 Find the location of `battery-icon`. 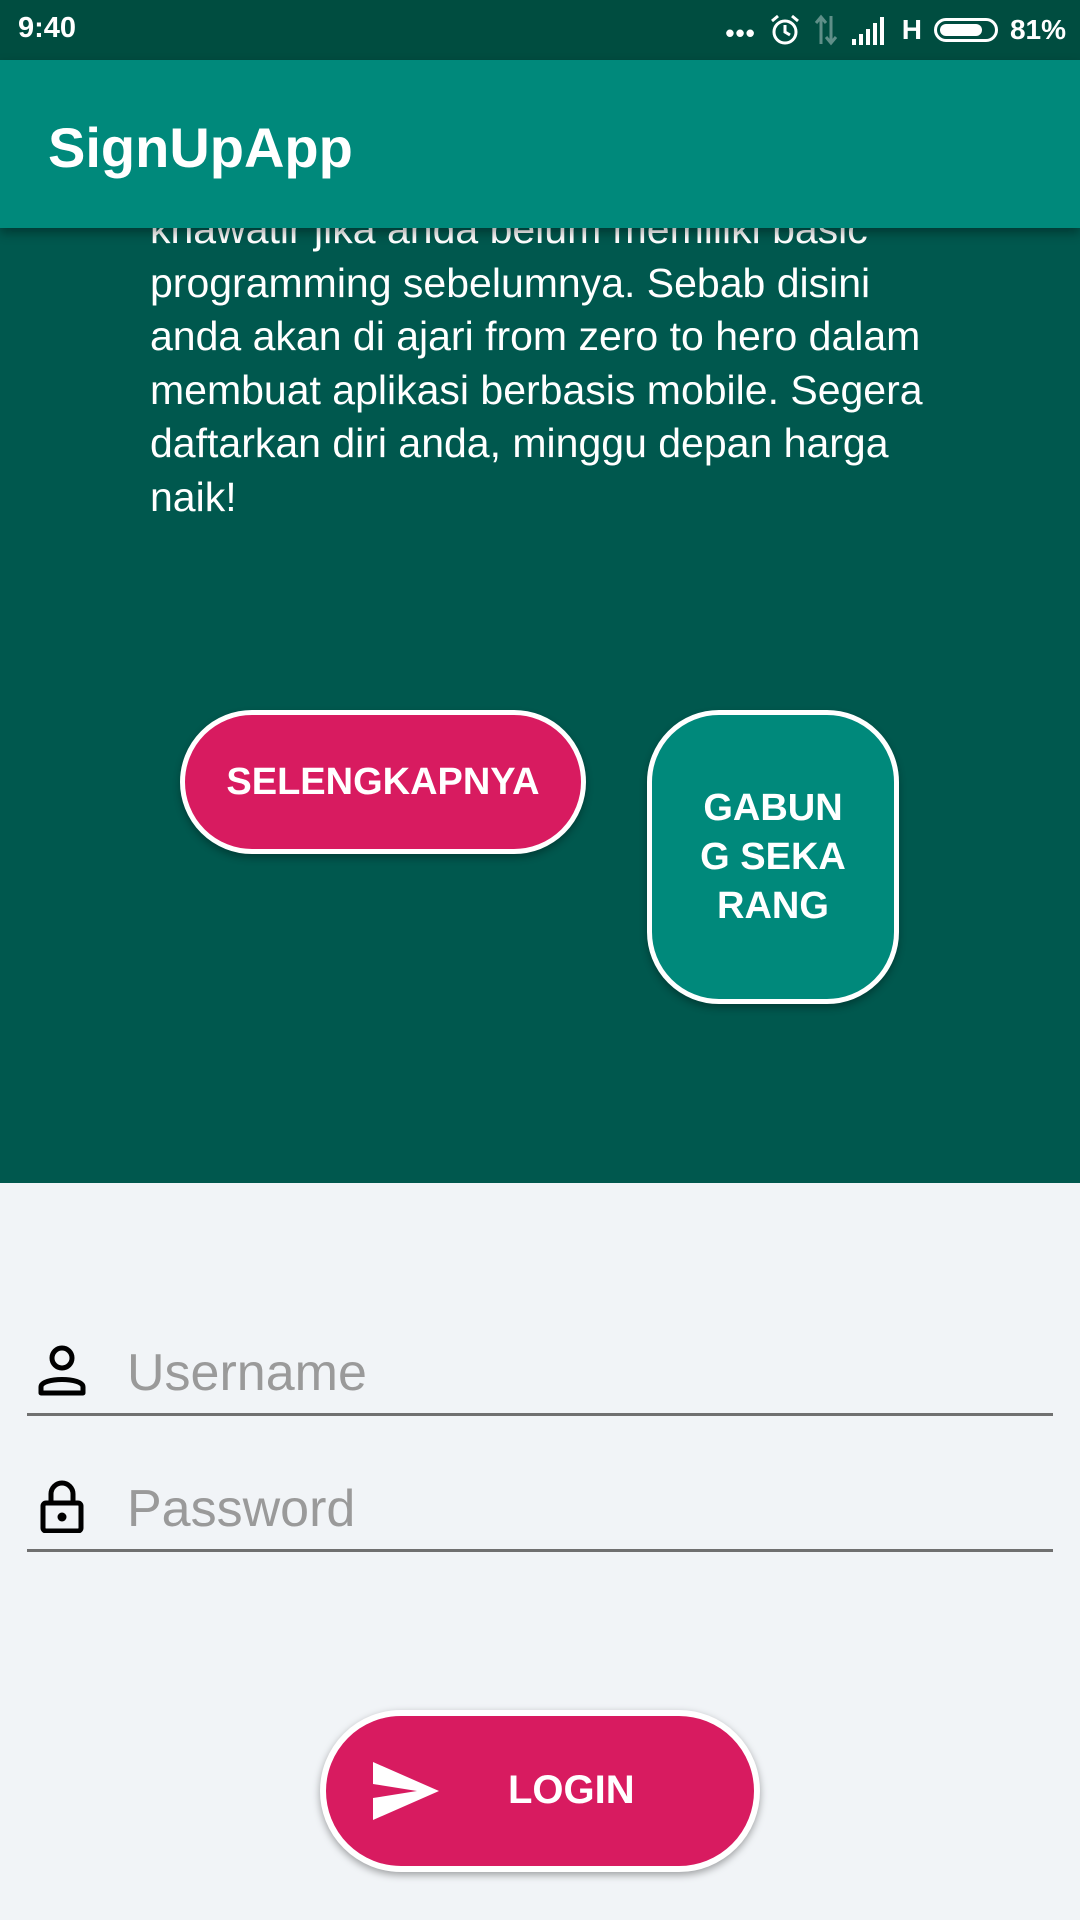

battery-icon is located at coordinates (965, 30).